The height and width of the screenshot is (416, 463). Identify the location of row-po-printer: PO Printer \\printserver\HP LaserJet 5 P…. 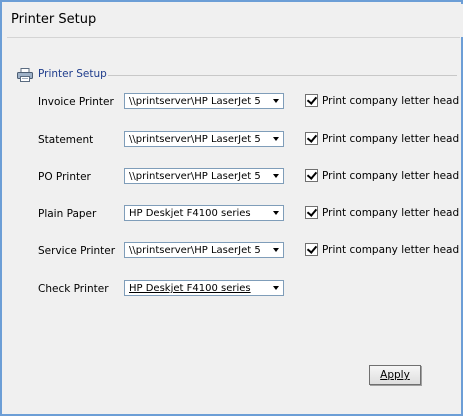
(233, 178).